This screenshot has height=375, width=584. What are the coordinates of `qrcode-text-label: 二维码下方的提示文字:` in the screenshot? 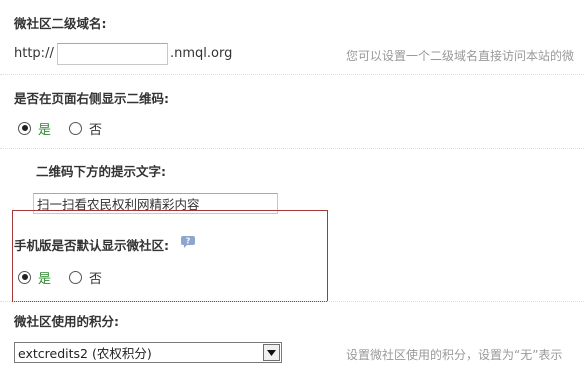 It's located at (101, 171).